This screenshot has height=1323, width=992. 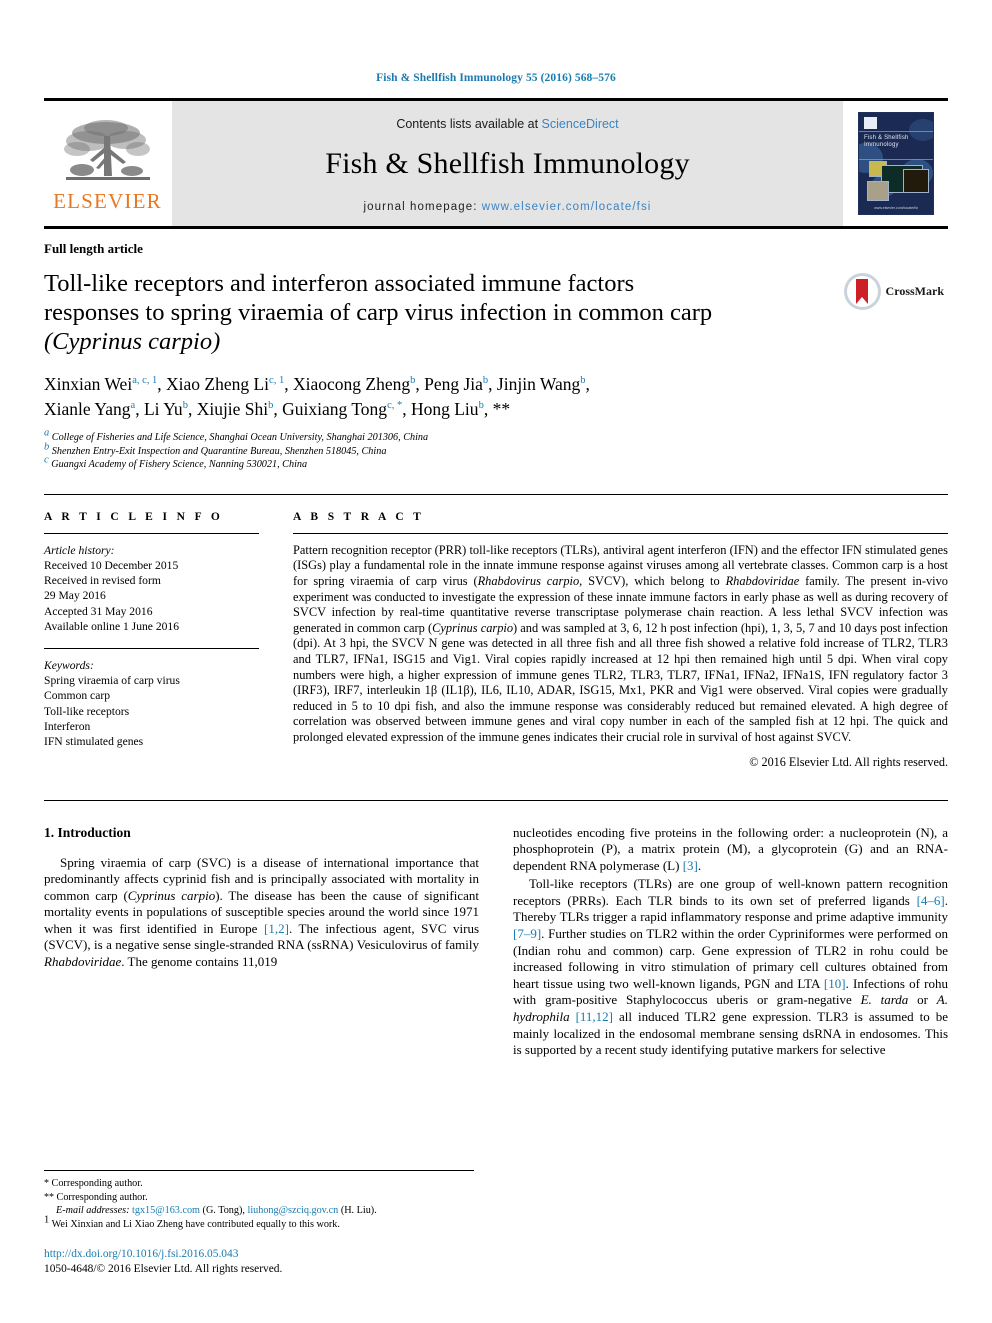 What do you see at coordinates (47, 447) in the screenshot?
I see `affiliation-mark-b: b` at bounding box center [47, 447].